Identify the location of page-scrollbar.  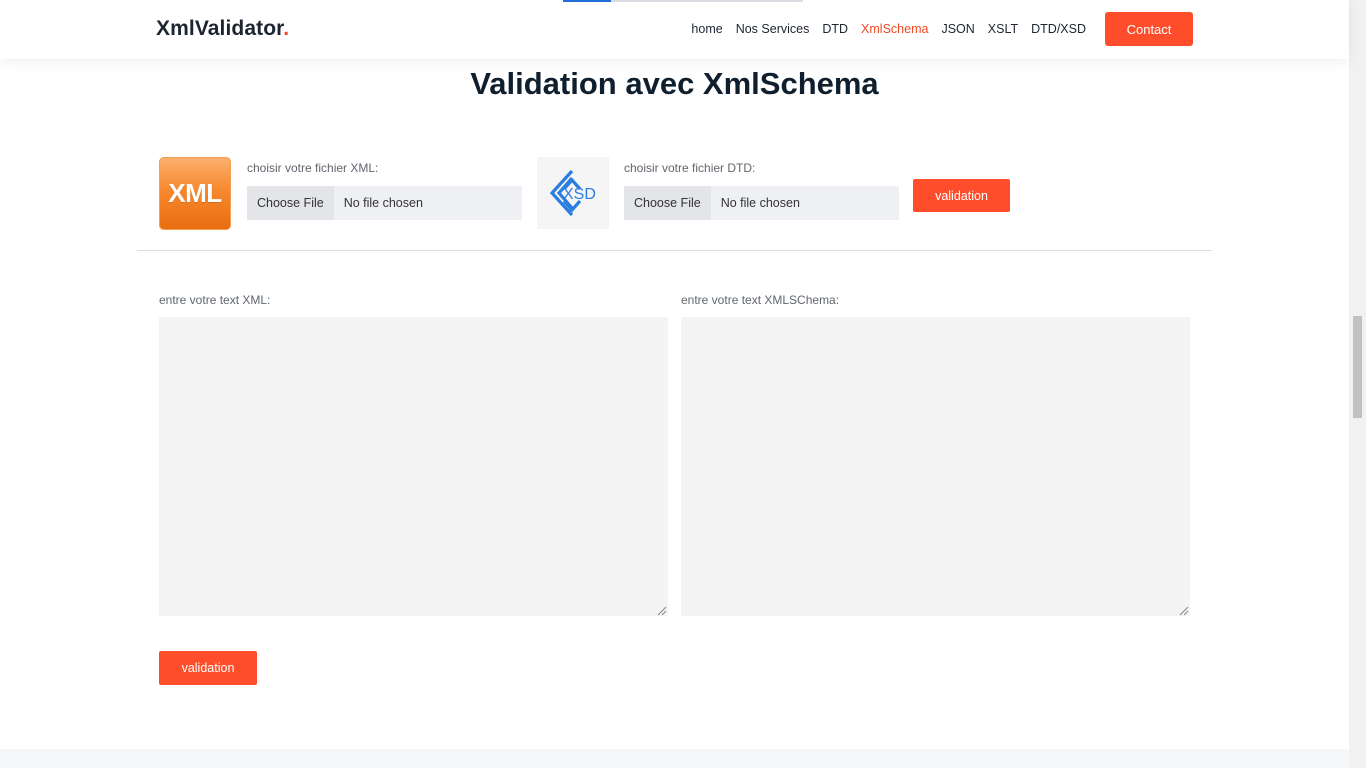
(1357, 384).